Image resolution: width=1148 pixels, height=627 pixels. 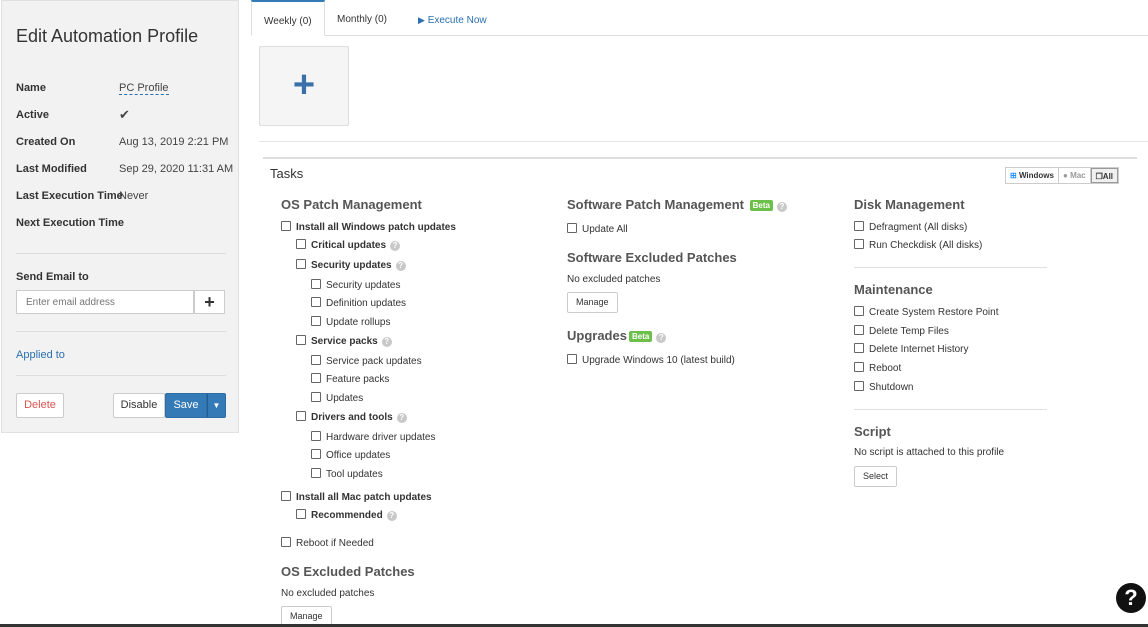 I want to click on divider, so click(x=950, y=267).